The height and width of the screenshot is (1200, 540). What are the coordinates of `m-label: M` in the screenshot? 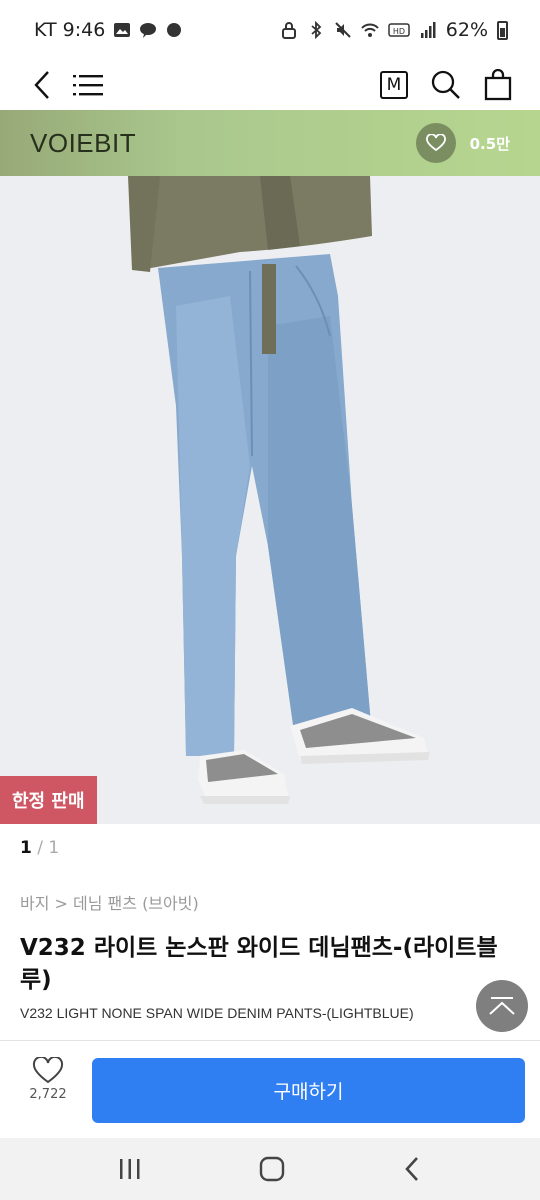 It's located at (394, 85).